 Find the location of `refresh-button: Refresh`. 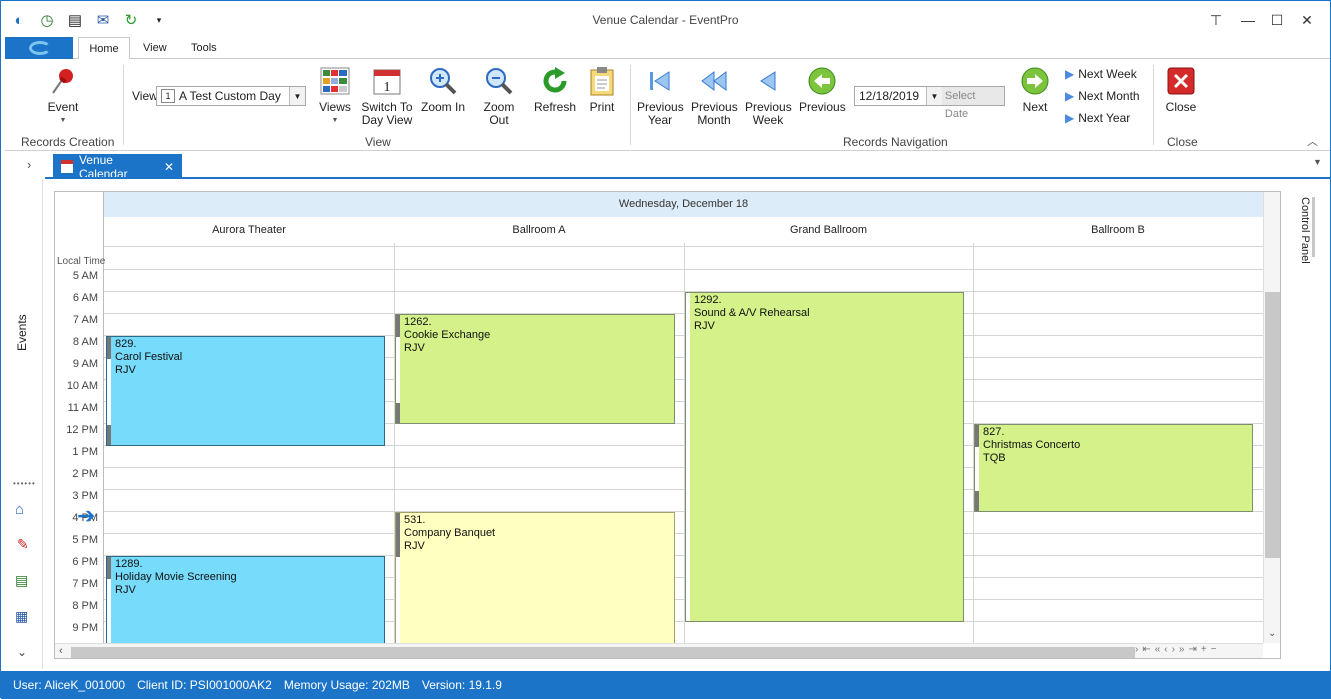

refresh-button: Refresh is located at coordinates (555, 89).